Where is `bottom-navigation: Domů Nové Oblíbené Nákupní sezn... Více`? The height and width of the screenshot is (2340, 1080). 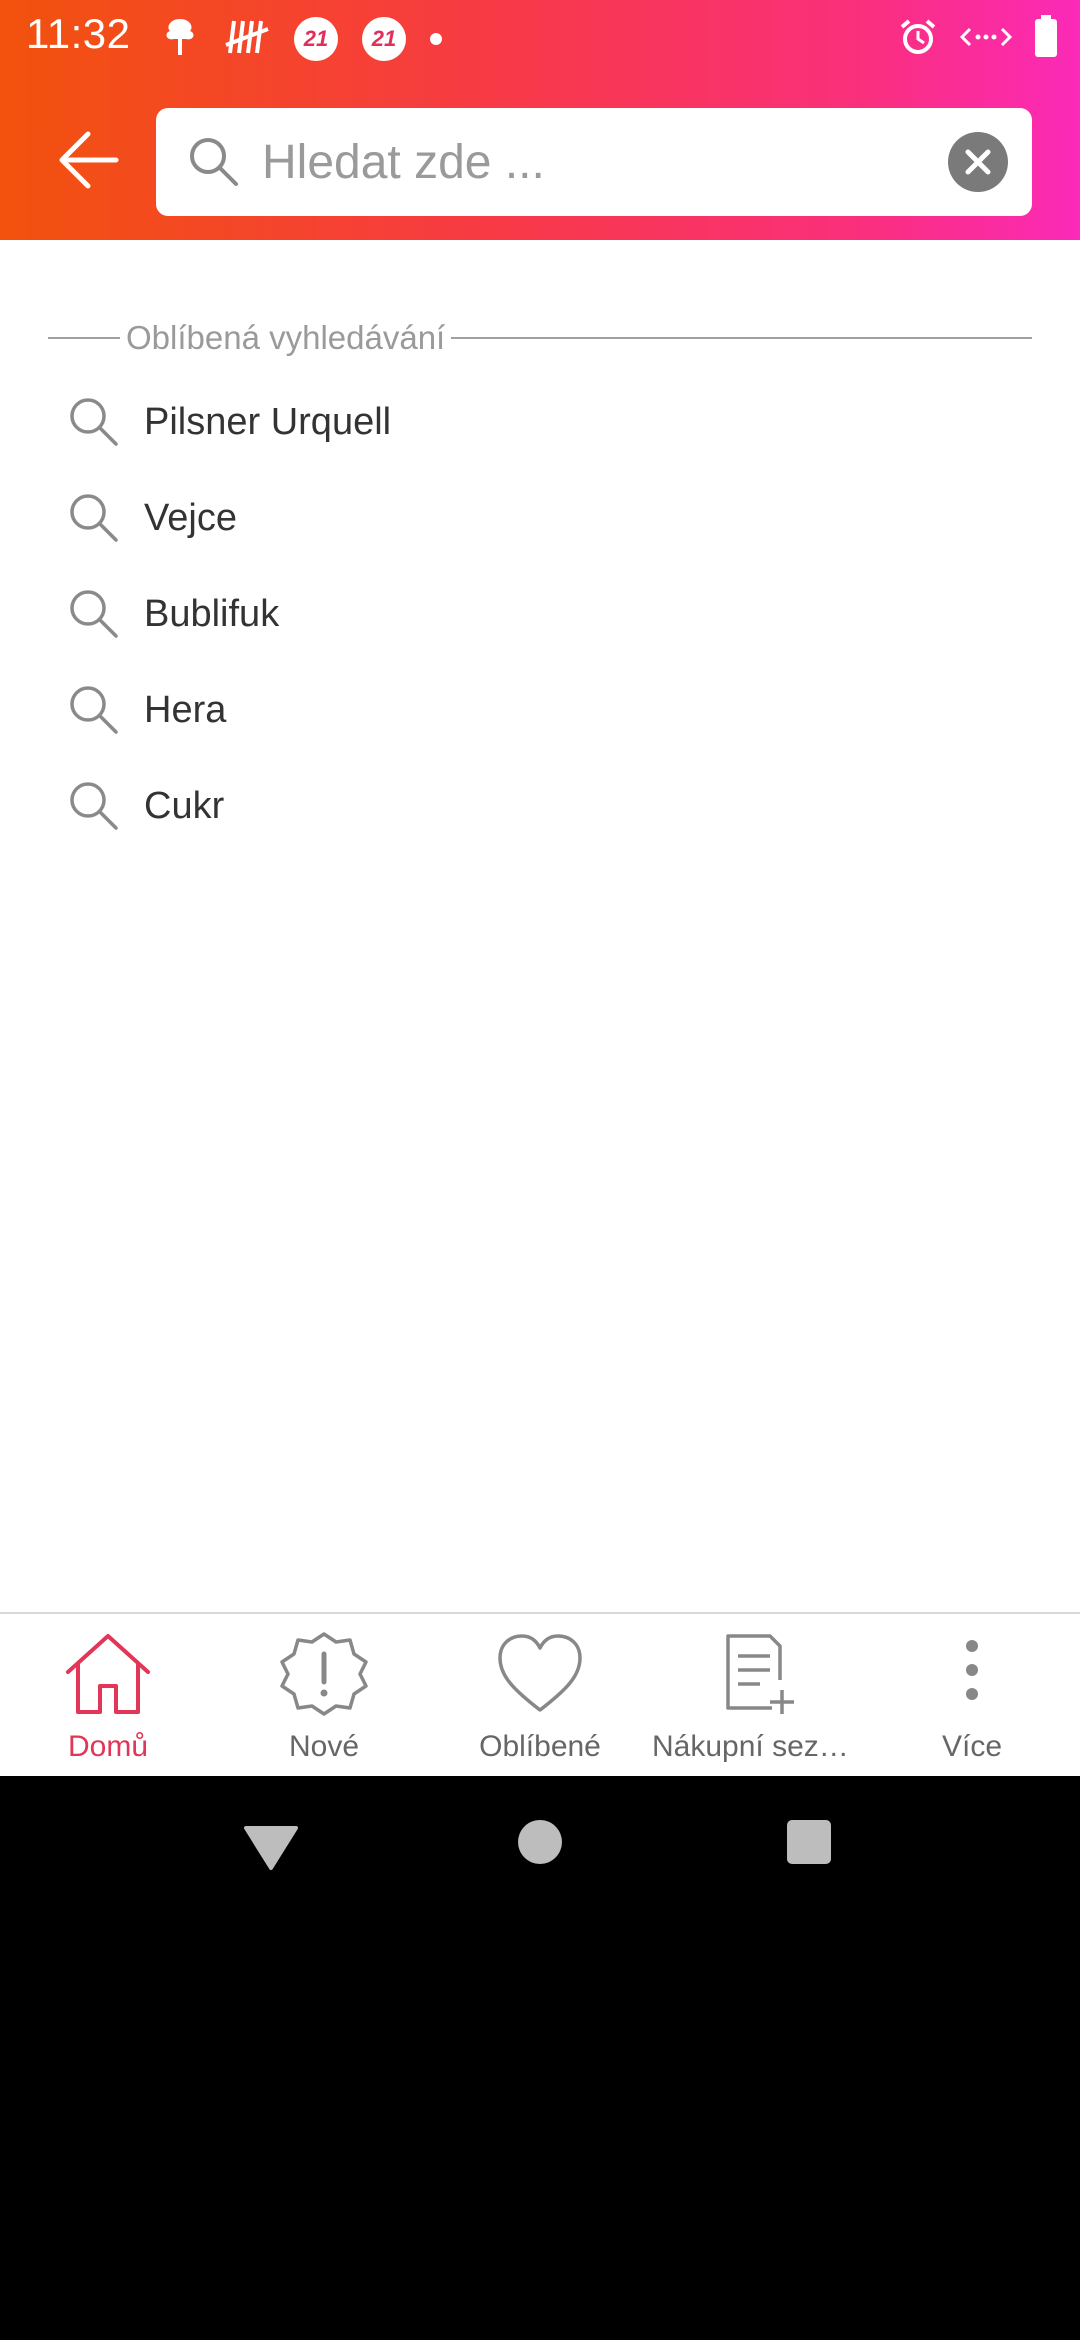
bottom-navigation: Domů Nové Oblíbené Nákupní sezn... Více is located at coordinates (540, 1694).